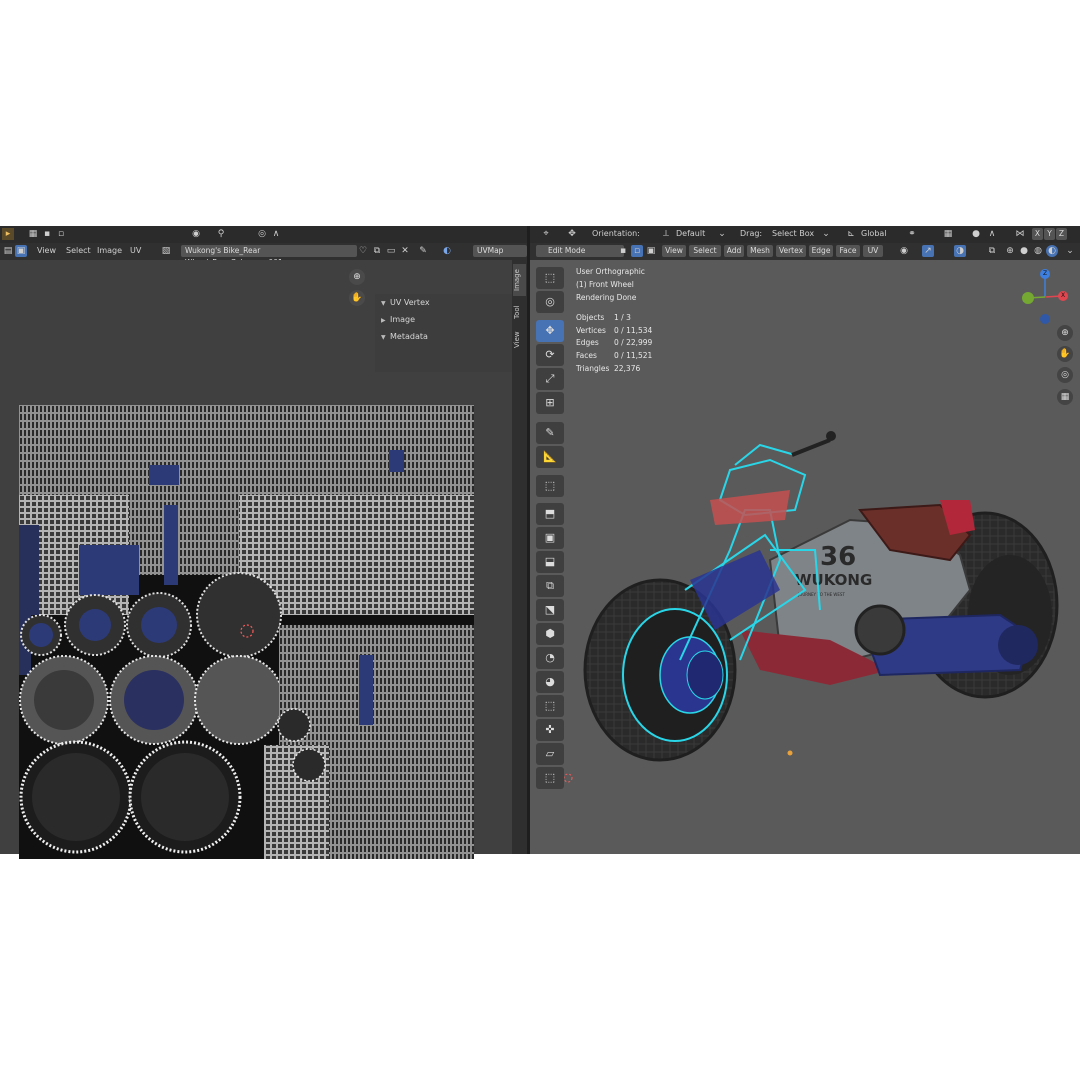 This screenshot has width=1080, height=1080. What do you see at coordinates (8, 251) in the screenshot?
I see `editor-type-icon: ▤` at bounding box center [8, 251].